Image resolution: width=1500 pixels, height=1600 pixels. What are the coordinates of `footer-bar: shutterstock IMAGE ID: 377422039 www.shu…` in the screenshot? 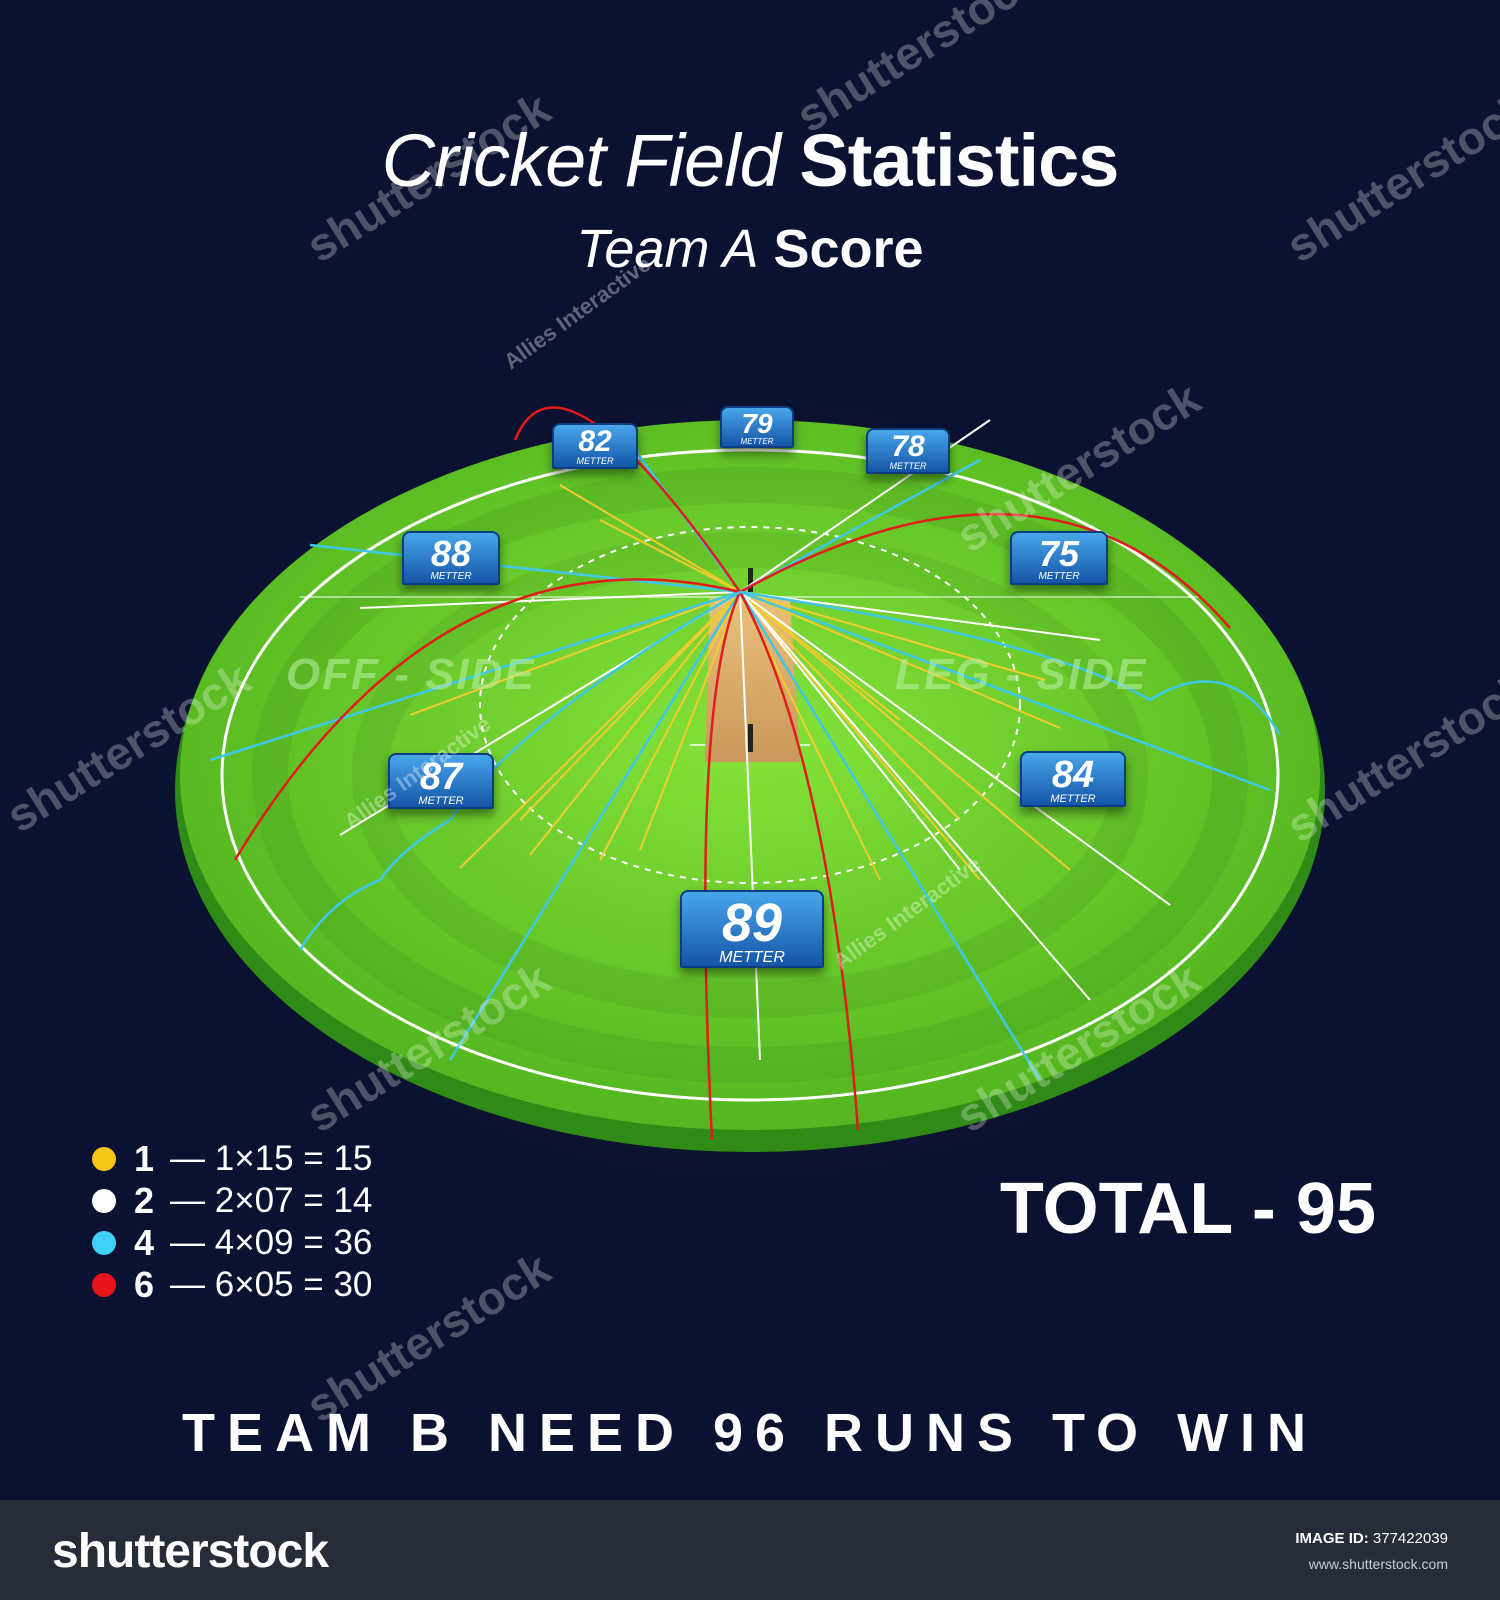 It's located at (750, 1550).